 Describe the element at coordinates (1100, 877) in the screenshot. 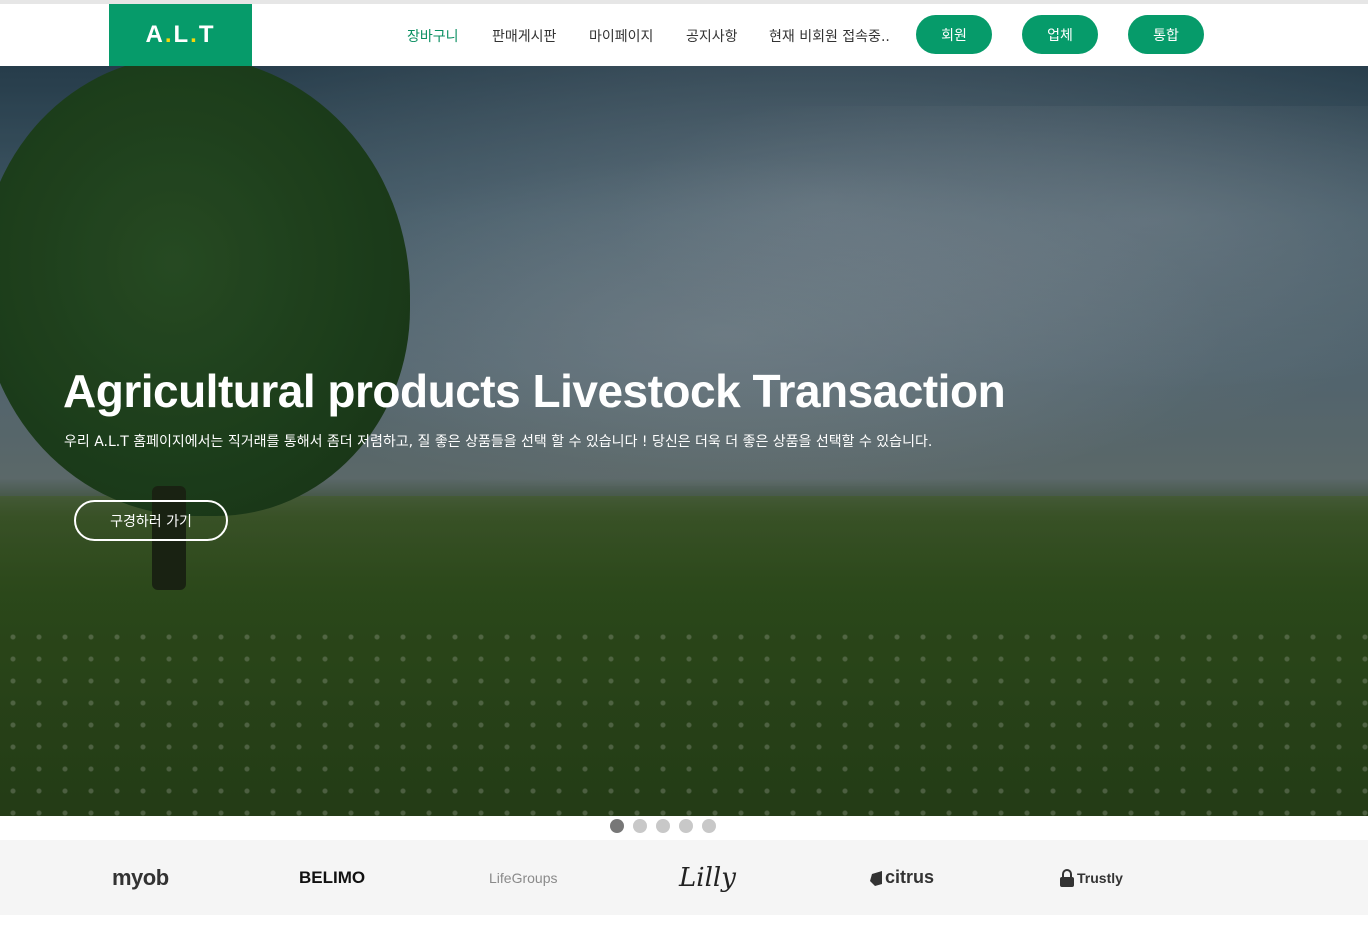

I see `partner-trustly-label: Trustly` at that location.